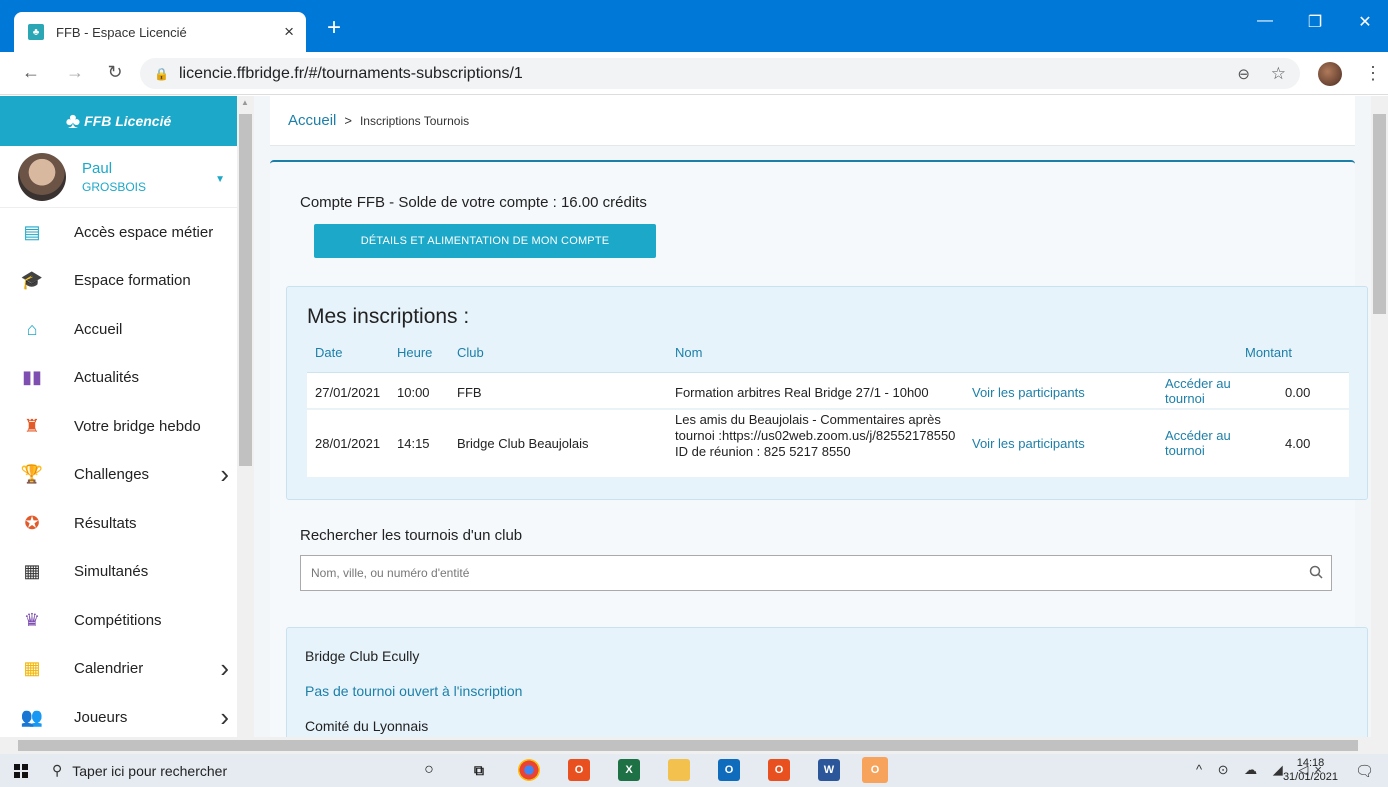 The height and width of the screenshot is (787, 1388). Describe the element at coordinates (118, 669) in the screenshot. I see `sidebar-item: ▦ Calendrier ›` at that location.